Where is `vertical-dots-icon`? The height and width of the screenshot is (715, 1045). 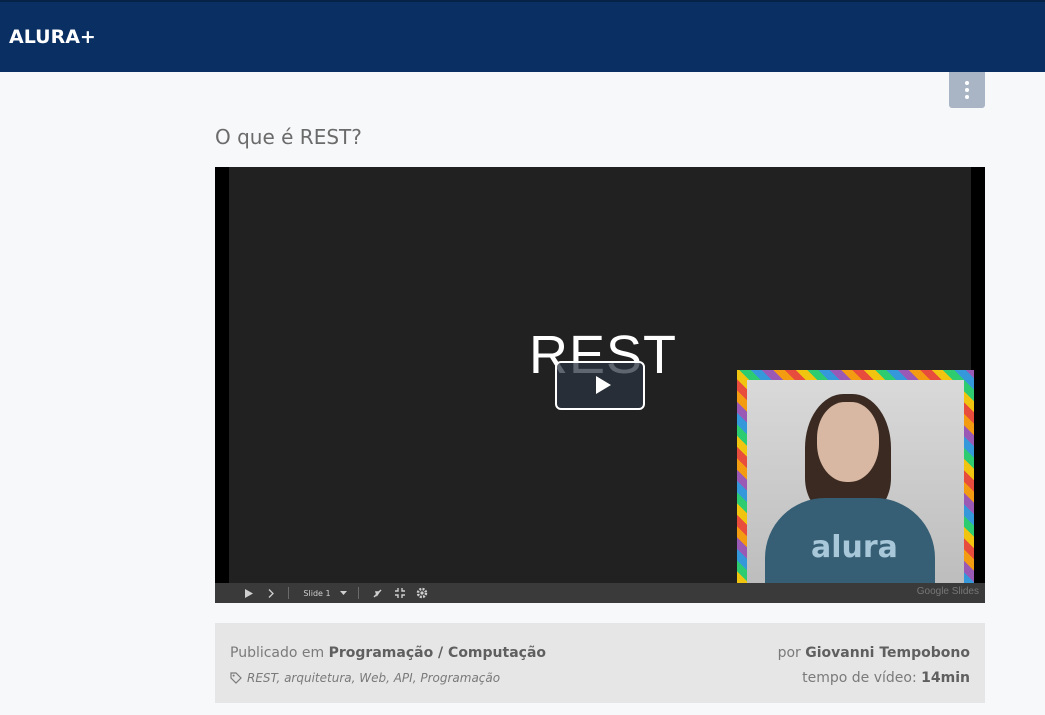 vertical-dots-icon is located at coordinates (967, 83).